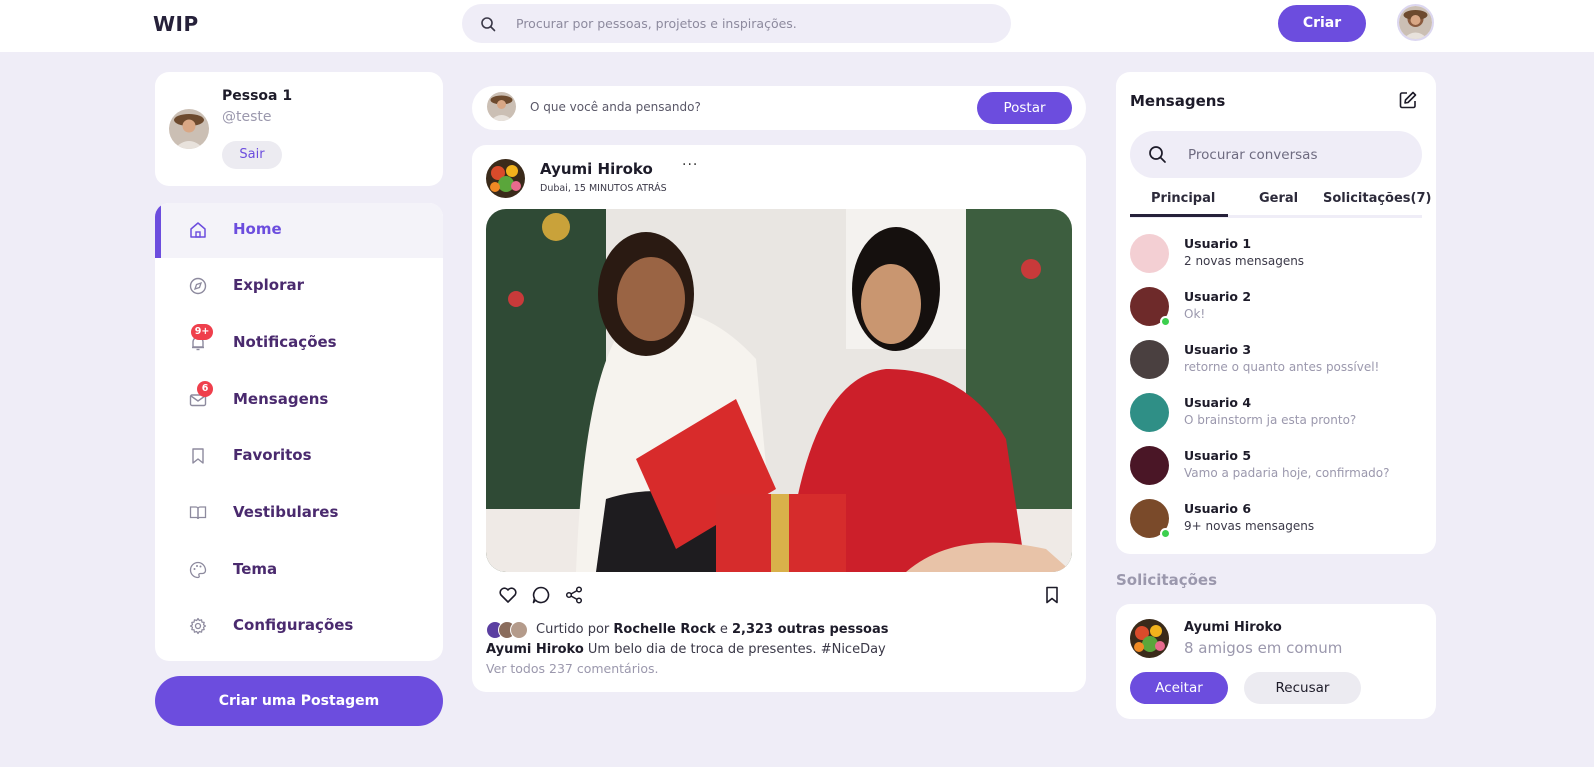 Image resolution: width=1594 pixels, height=767 pixels. Describe the element at coordinates (1282, 367) in the screenshot. I see `conversation-preview: retorne o quanto antes possível!` at that location.